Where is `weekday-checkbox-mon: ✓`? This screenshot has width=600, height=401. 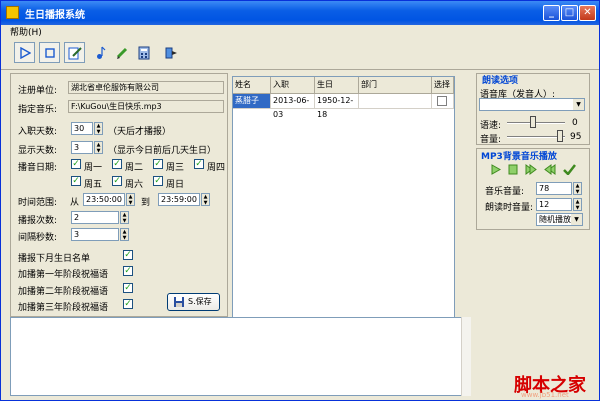 weekday-checkbox-mon: ✓ is located at coordinates (76, 164).